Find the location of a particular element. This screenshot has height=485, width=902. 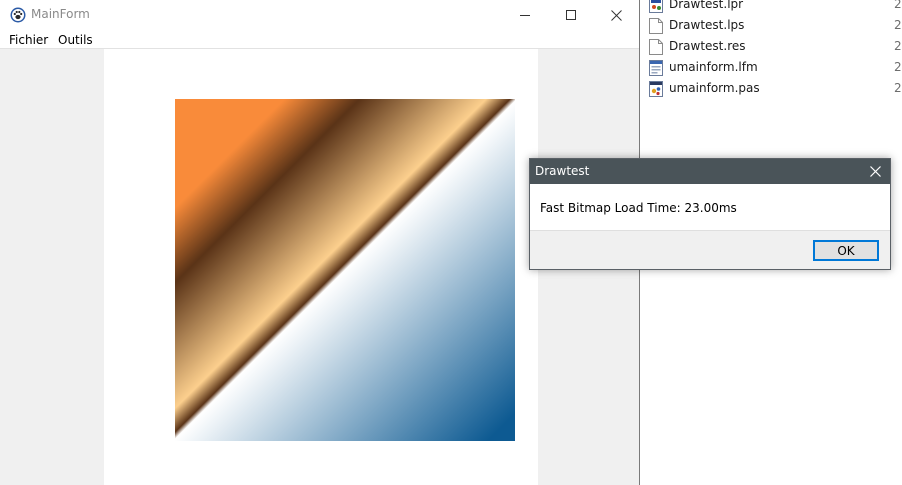

file-name: Drawtest.lpr is located at coordinates (706, 5).